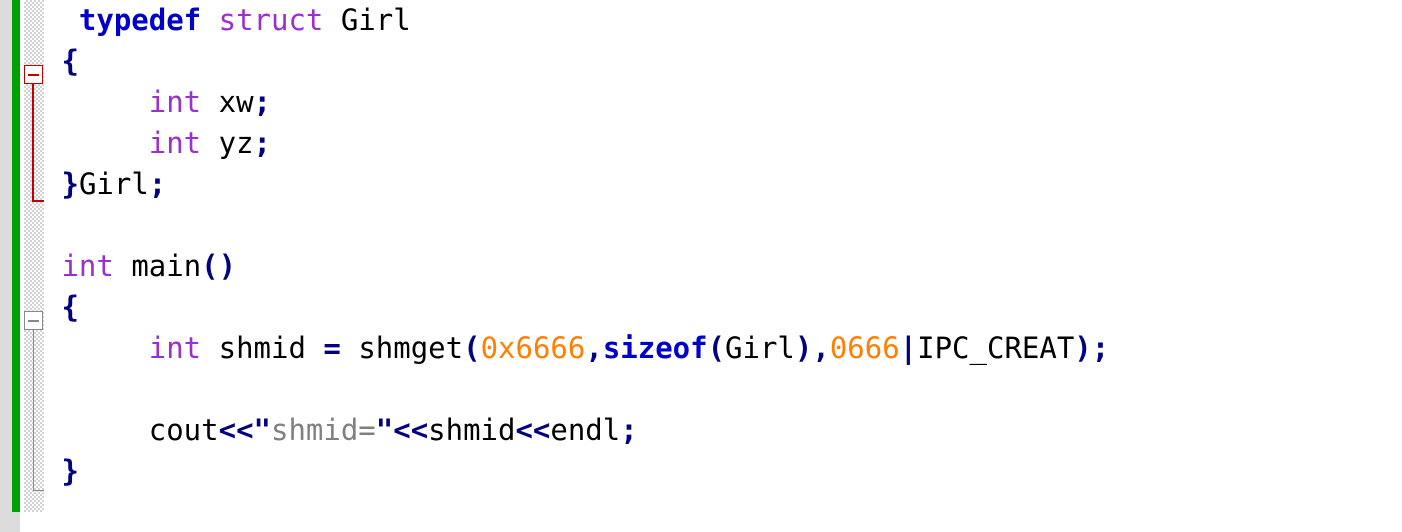  Describe the element at coordinates (576, 20) in the screenshot. I see `code-line: typedef struct Girl` at that location.